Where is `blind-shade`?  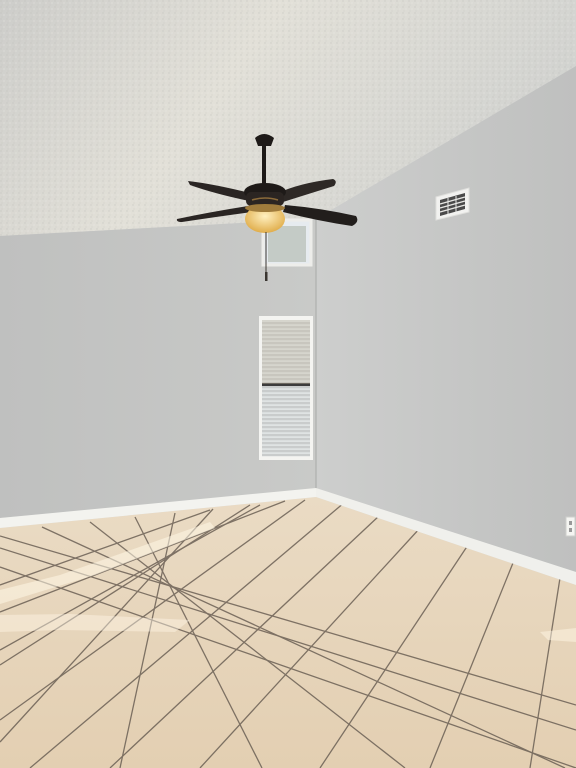 blind-shade is located at coordinates (286, 352).